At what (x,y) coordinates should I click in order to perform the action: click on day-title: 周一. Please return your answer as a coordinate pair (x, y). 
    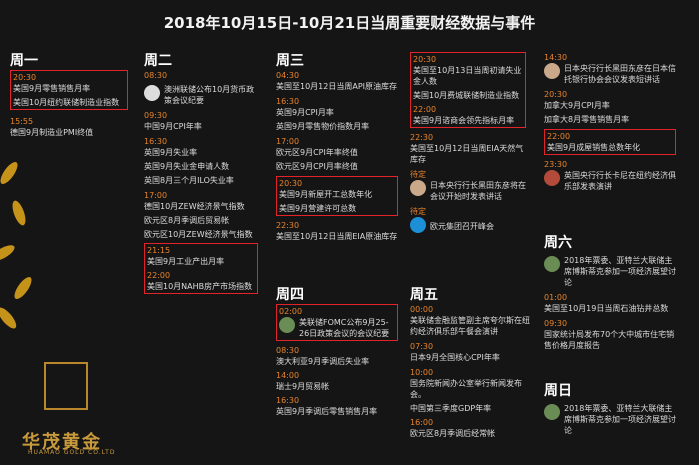
    Looking at the image, I should click on (24, 61).